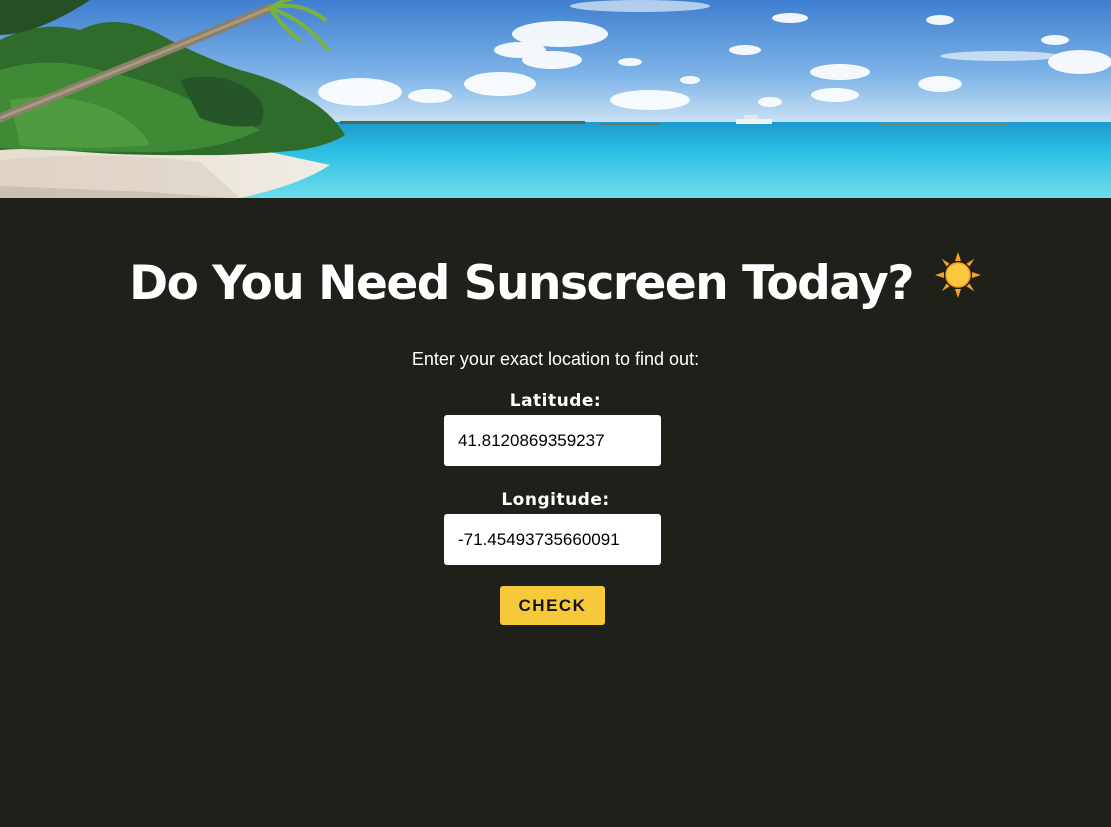 The height and width of the screenshot is (827, 1111). What do you see at coordinates (555, 401) in the screenshot?
I see `latitude-label: Latitude:` at bounding box center [555, 401].